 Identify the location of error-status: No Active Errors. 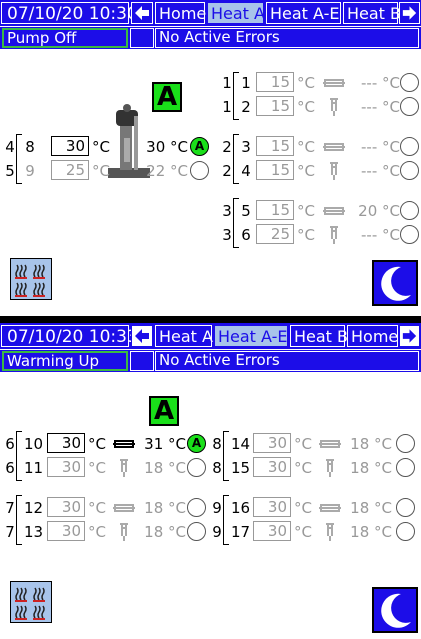
(287, 38).